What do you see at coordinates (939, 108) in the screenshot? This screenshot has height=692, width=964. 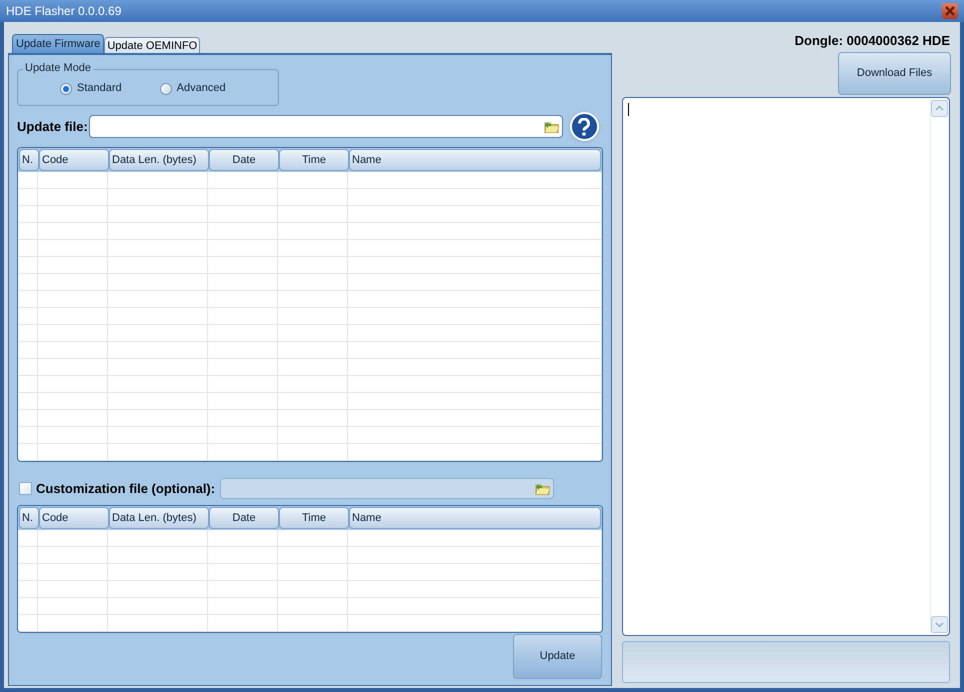 I see `scroll-up-icon` at bounding box center [939, 108].